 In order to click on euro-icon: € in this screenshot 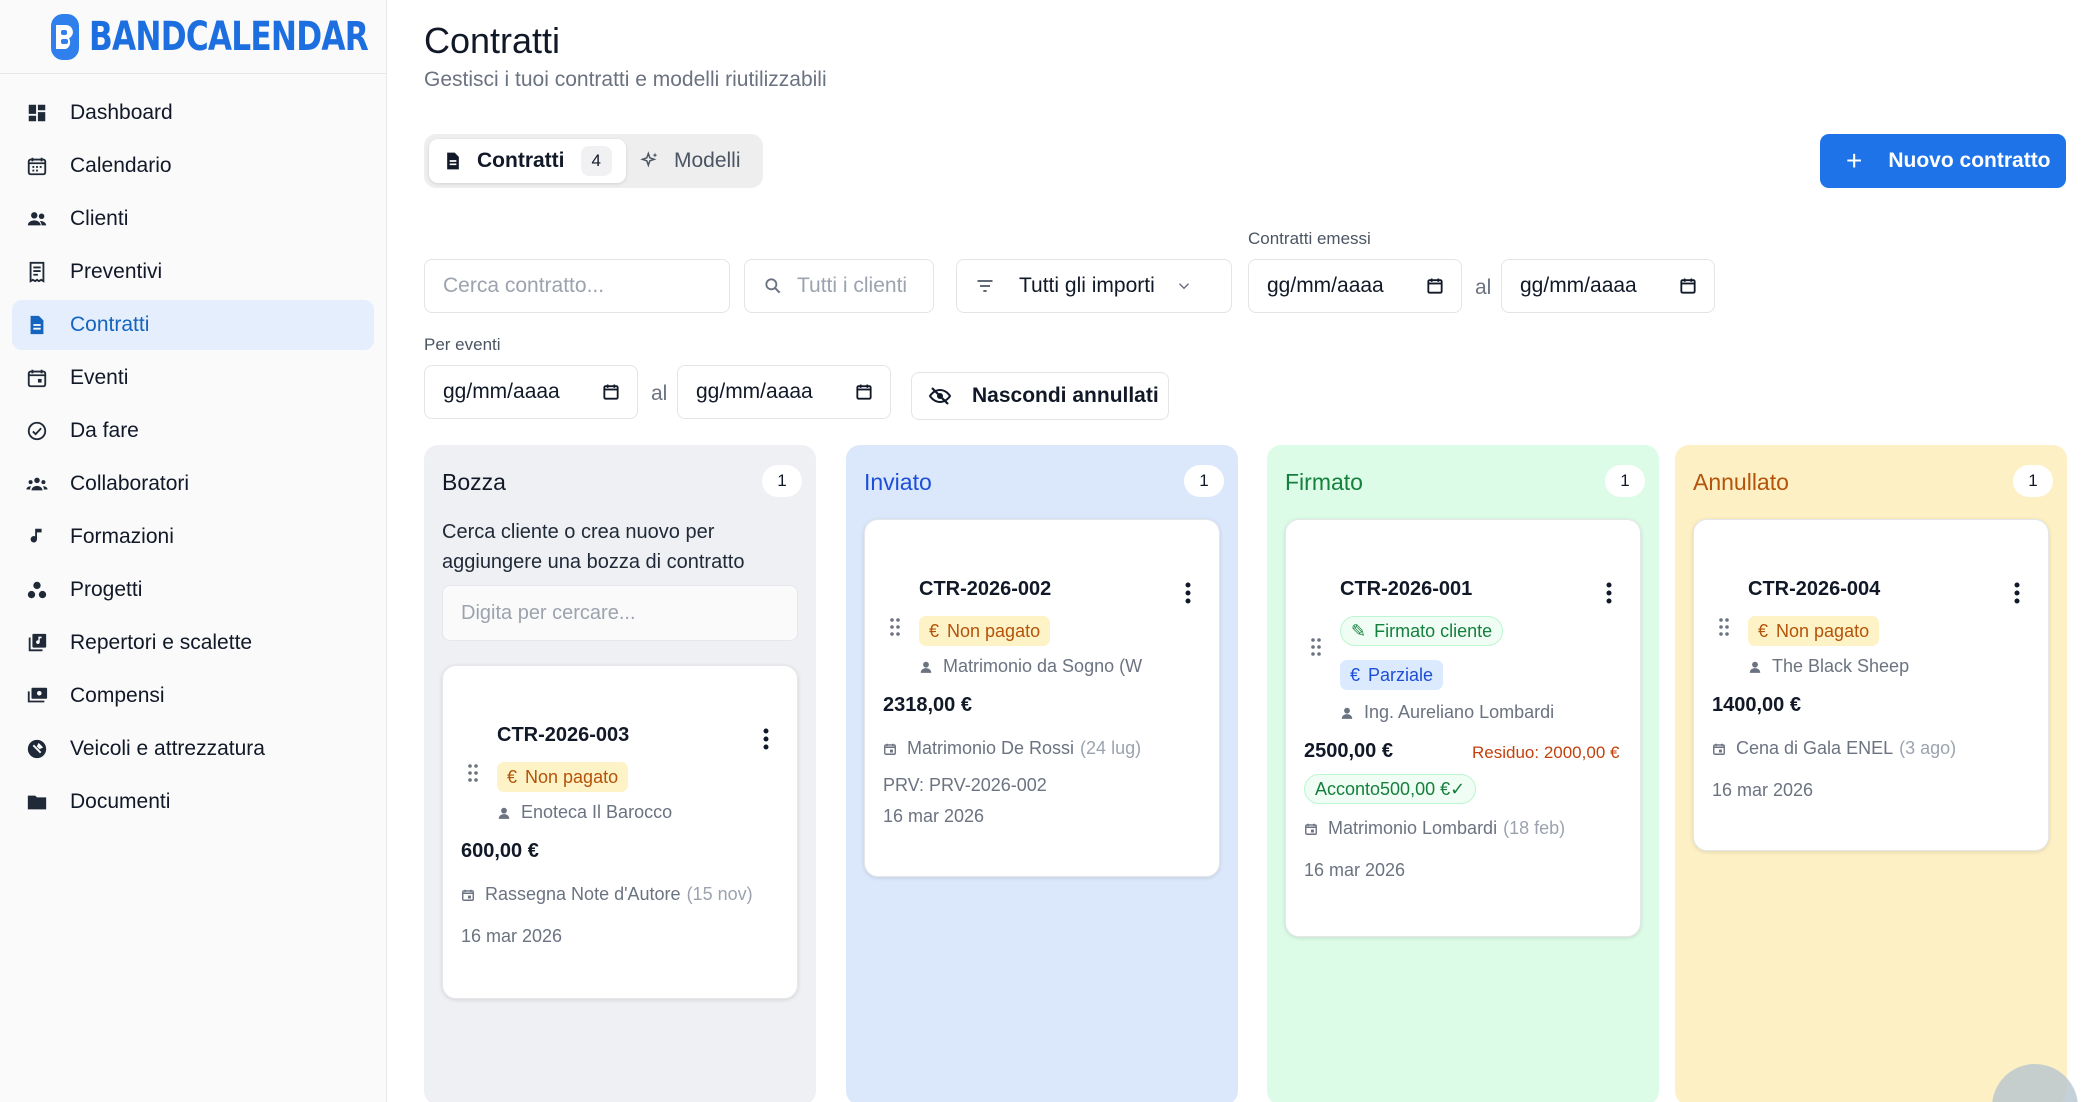, I will do `click(1763, 630)`.